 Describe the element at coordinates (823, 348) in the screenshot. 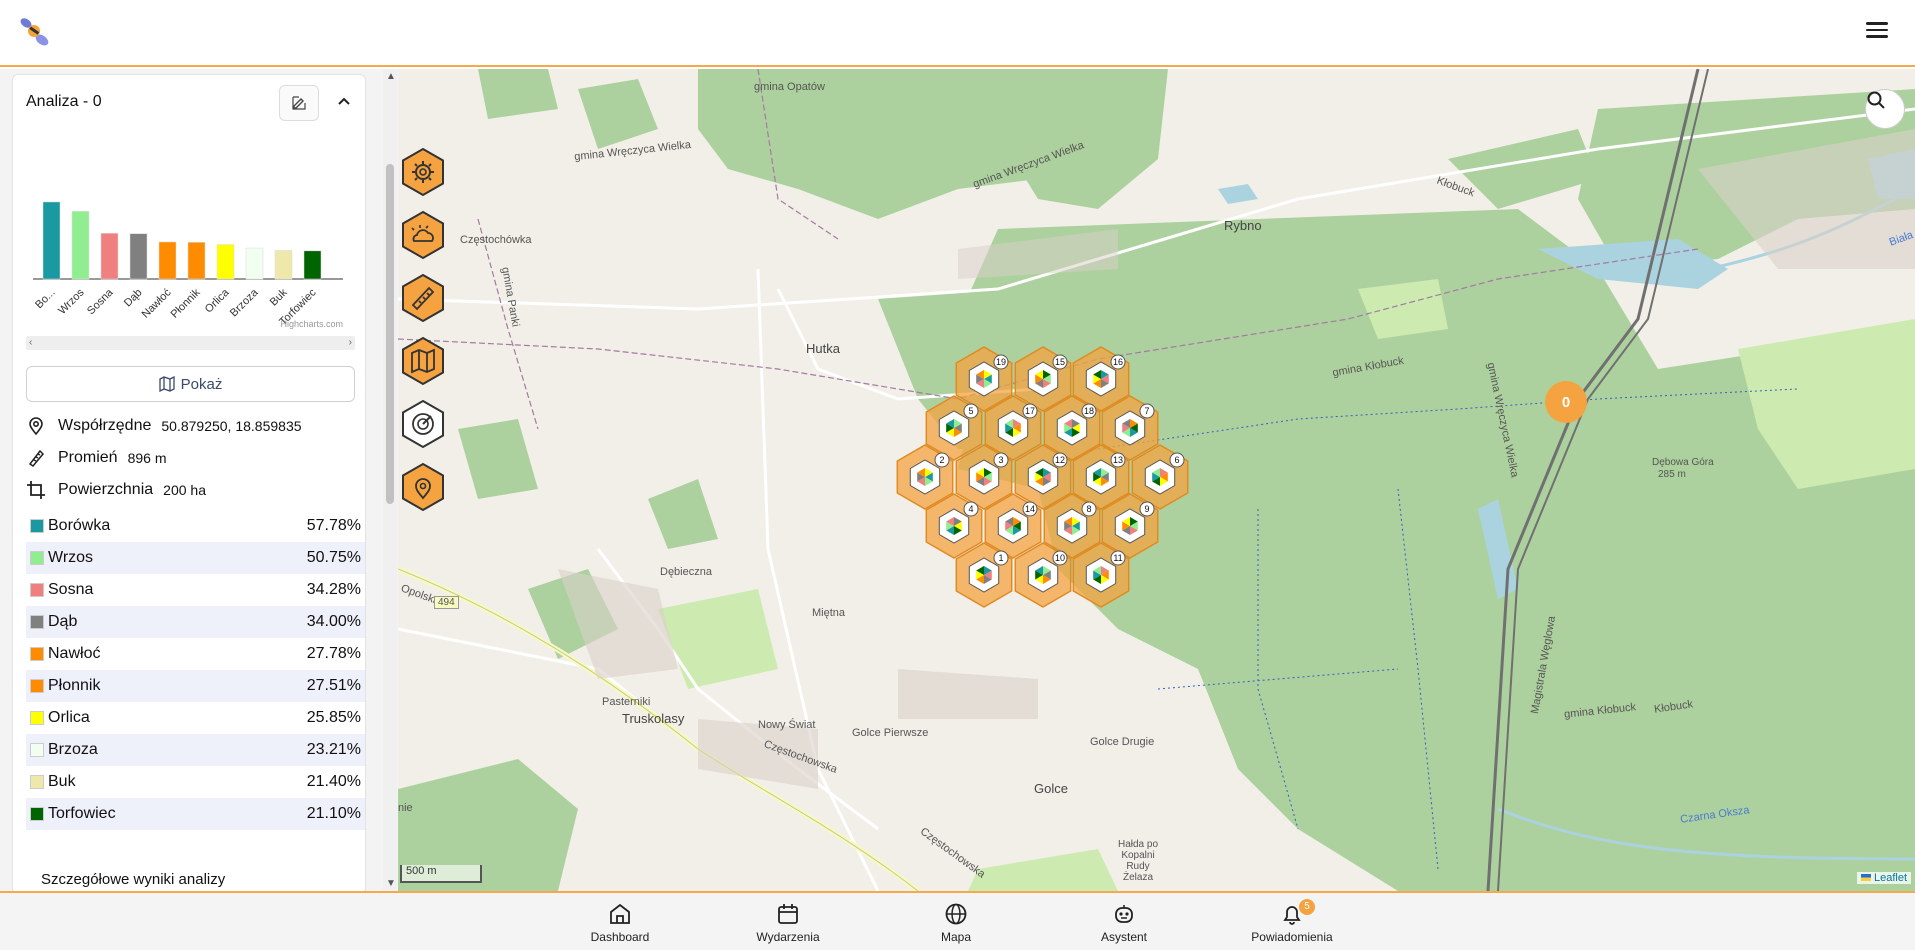

I see `map-label: Hutka` at that location.